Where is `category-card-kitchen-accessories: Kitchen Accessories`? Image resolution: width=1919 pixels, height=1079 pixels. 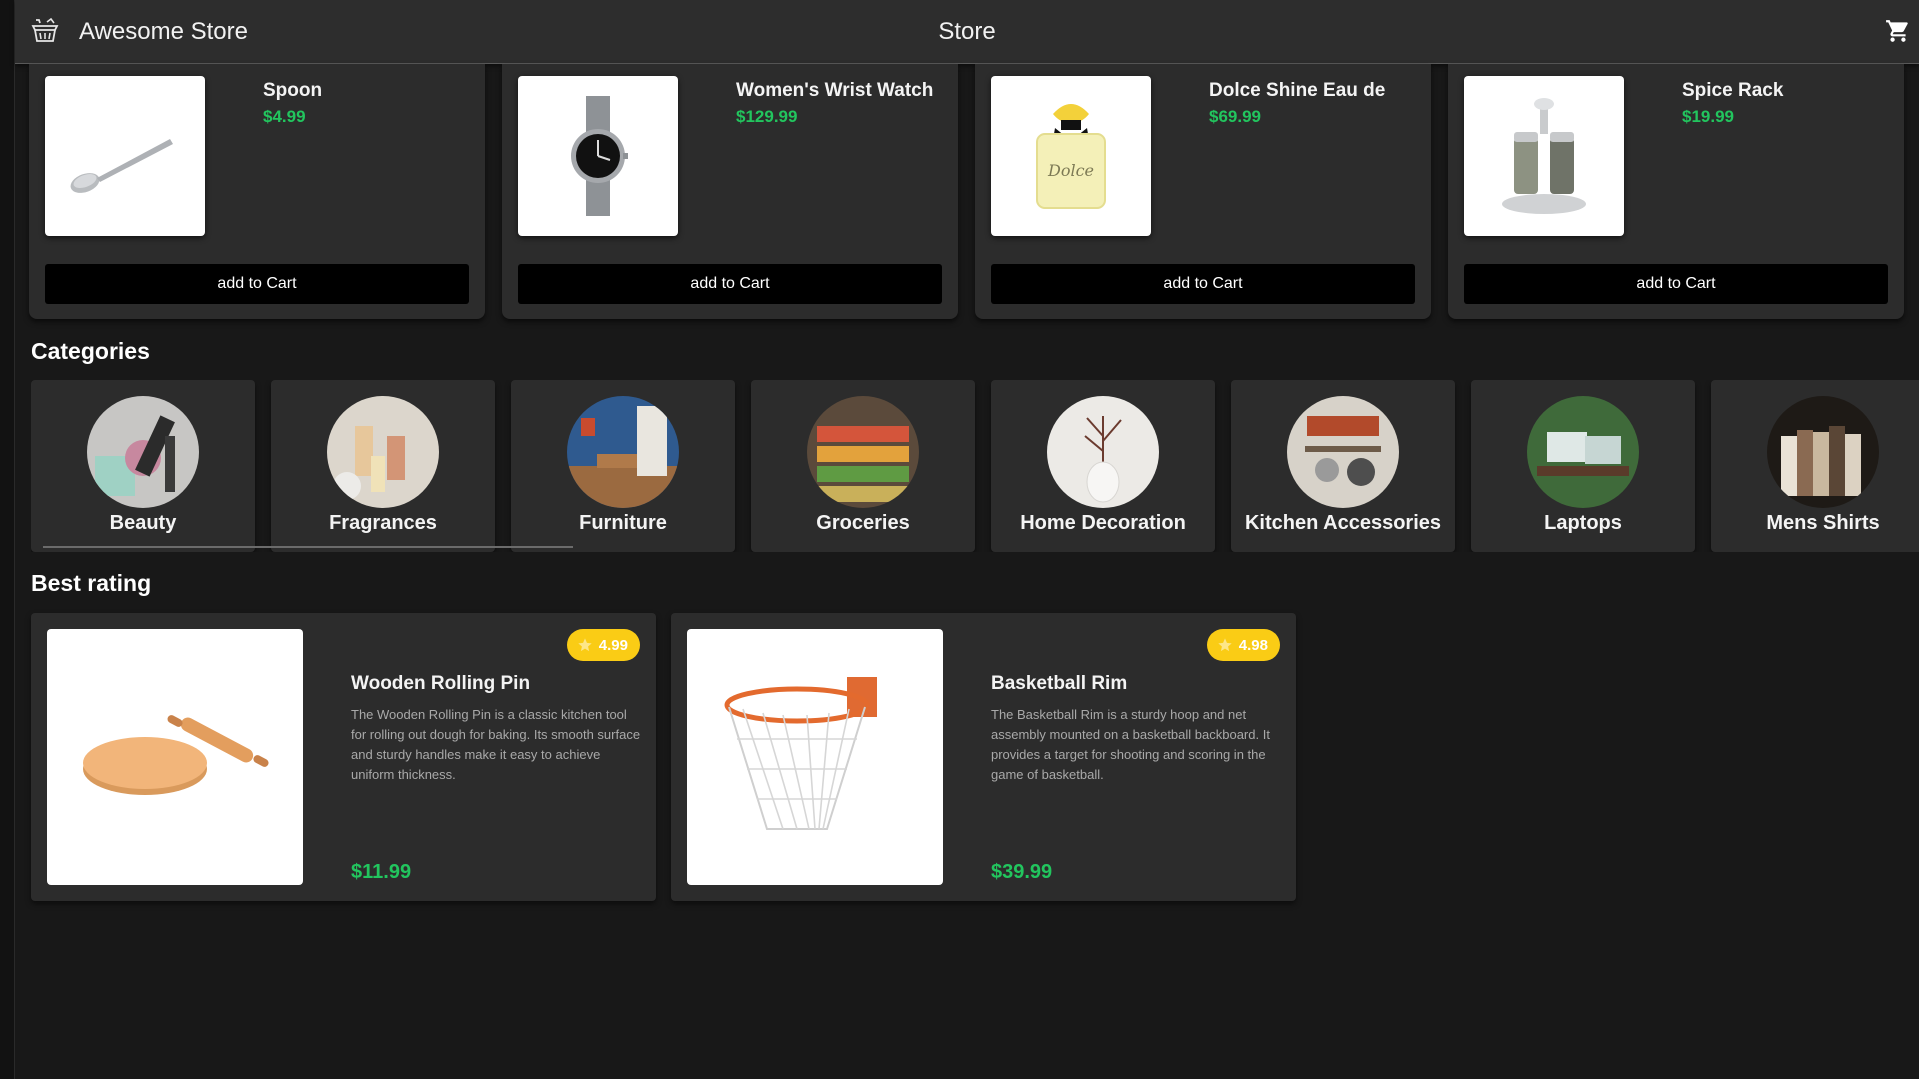
category-card-kitchen-accessories: Kitchen Accessories is located at coordinates (1343, 466).